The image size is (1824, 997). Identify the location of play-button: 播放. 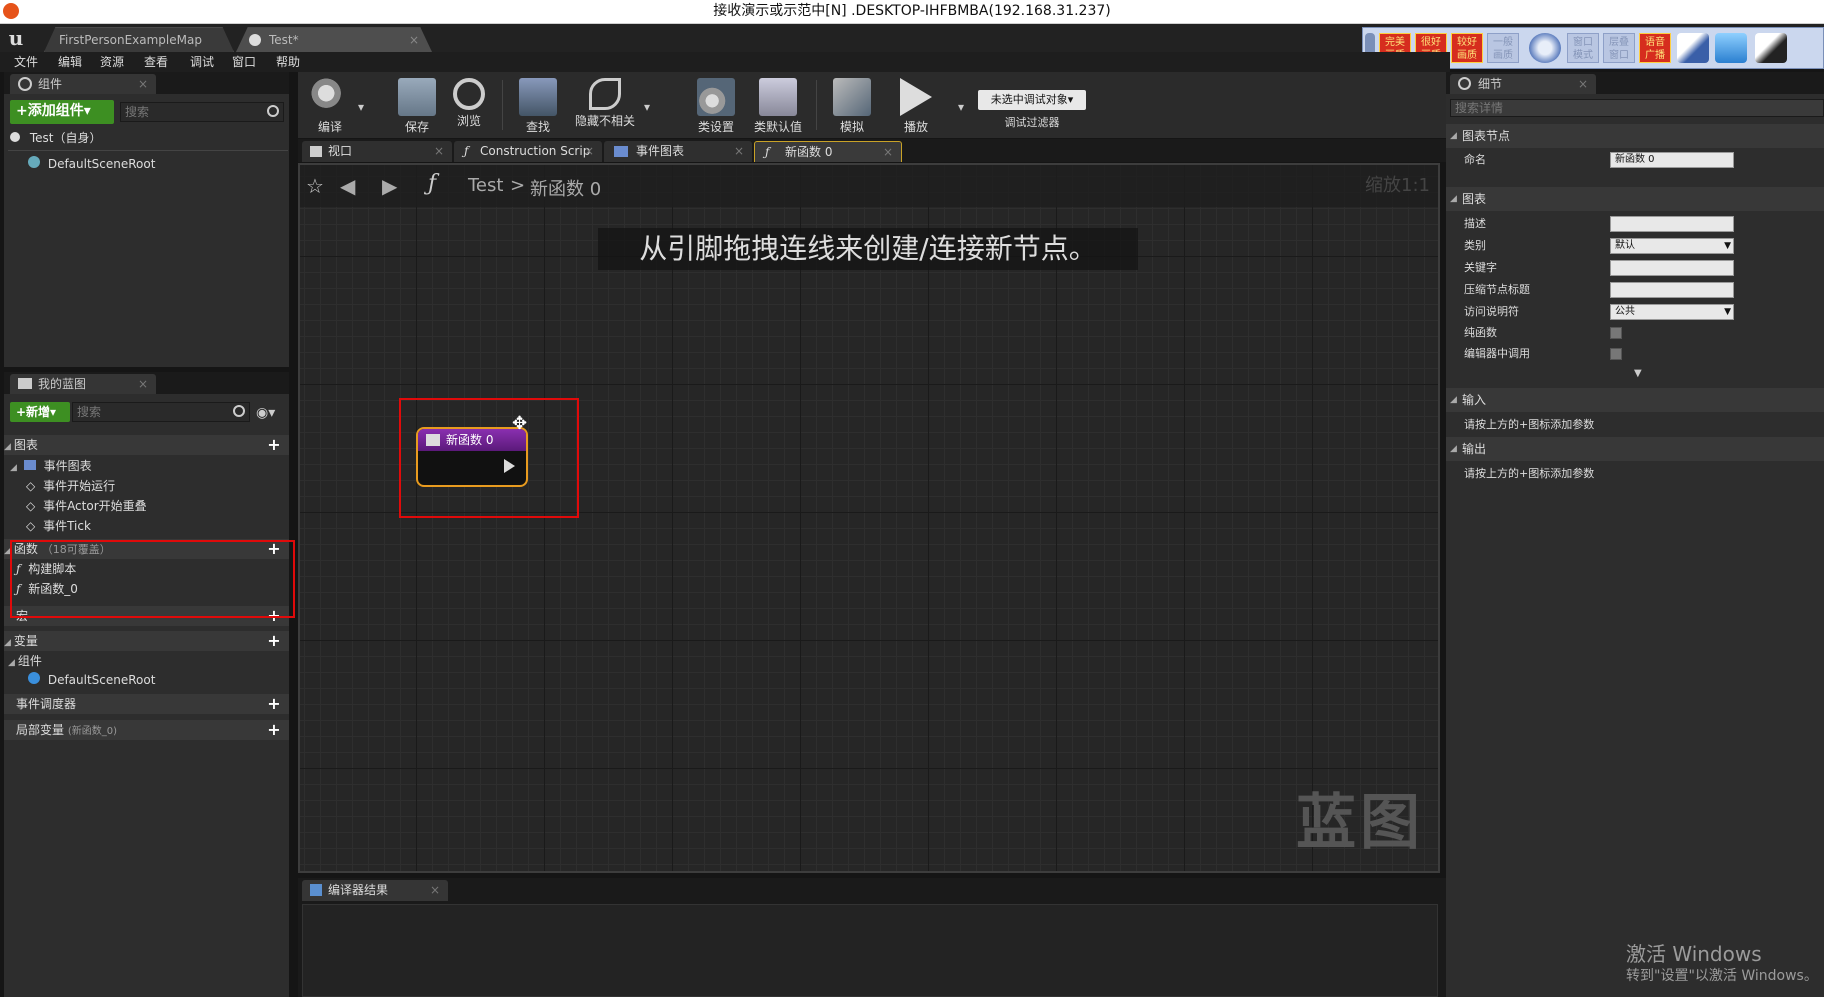
(916, 105).